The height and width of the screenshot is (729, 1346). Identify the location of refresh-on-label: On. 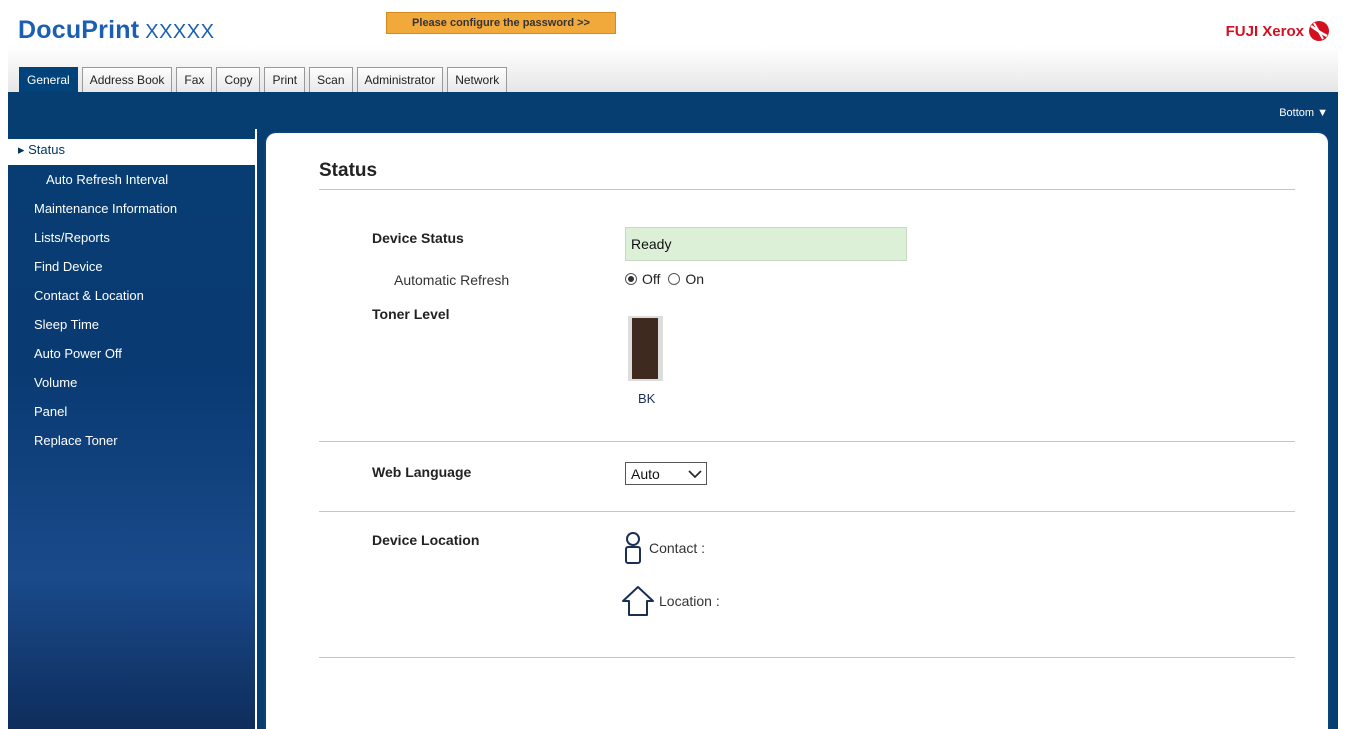
(695, 279).